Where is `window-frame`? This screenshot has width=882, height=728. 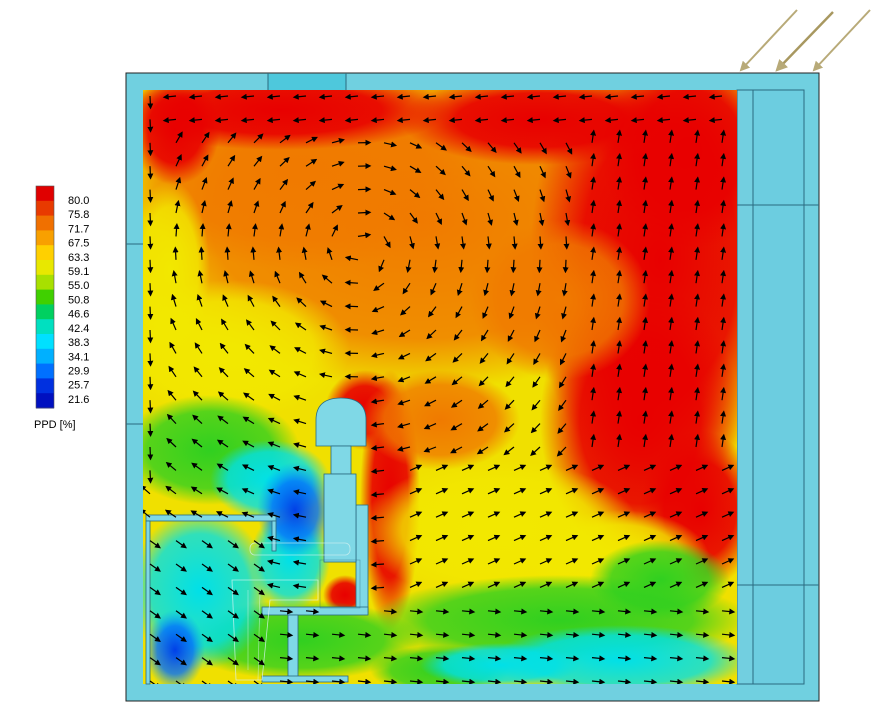
window-frame is located at coordinates (745, 387).